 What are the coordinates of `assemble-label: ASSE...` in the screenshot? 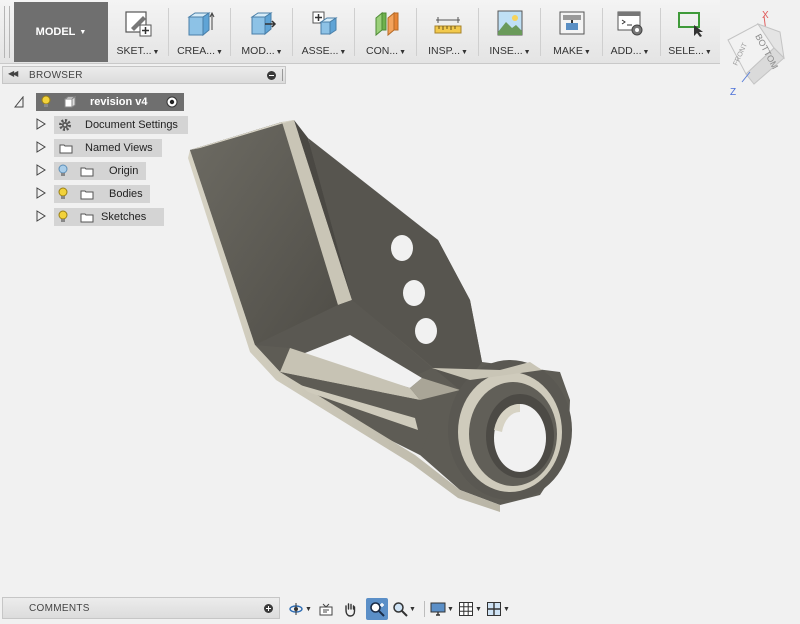 It's located at (320, 51).